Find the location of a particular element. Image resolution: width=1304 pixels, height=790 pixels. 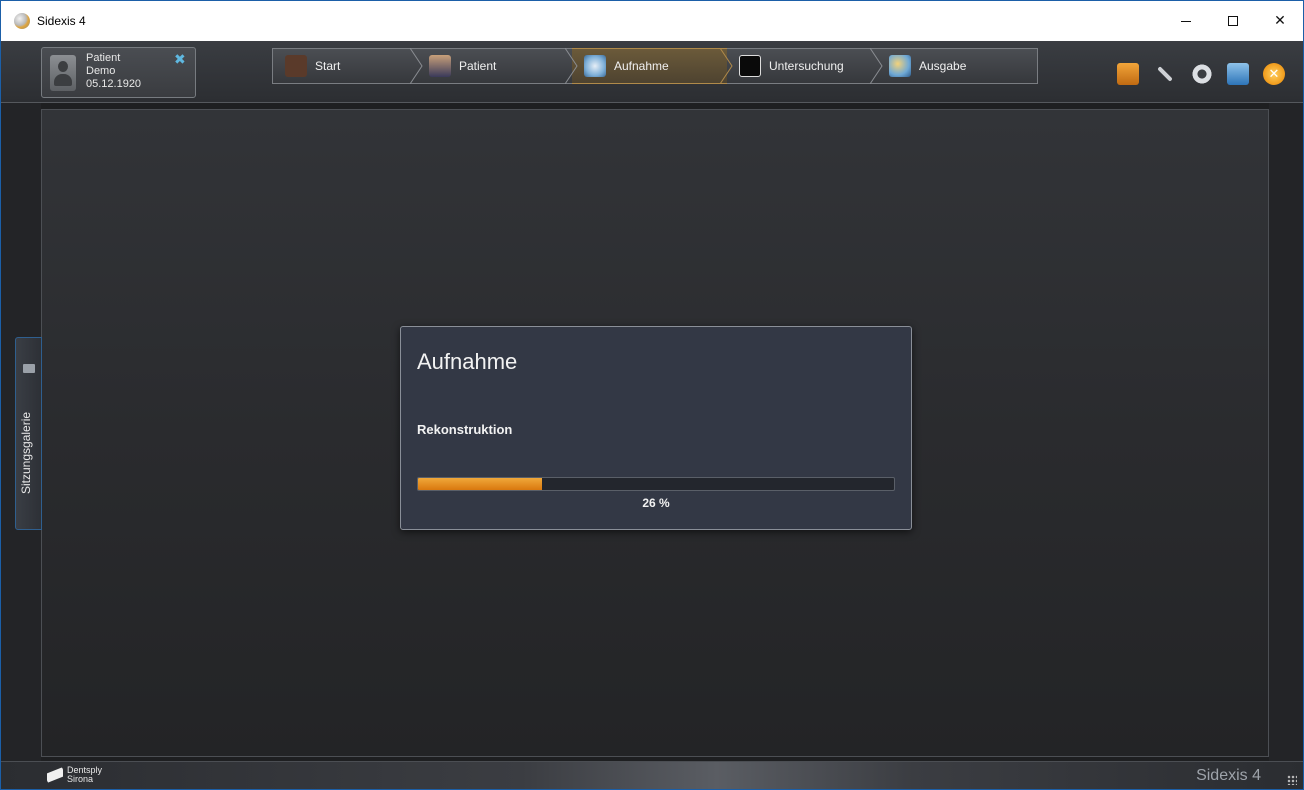

footer-bar: Dentsply Sirona Sidexis 4 is located at coordinates (652, 775).